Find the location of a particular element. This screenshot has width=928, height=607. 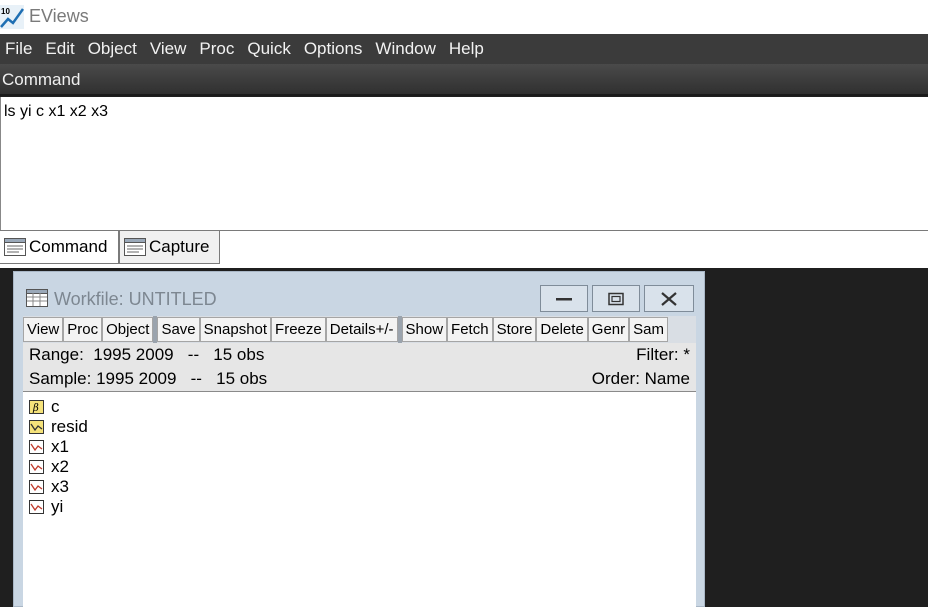

list-item-c: β c is located at coordinates (44, 407).